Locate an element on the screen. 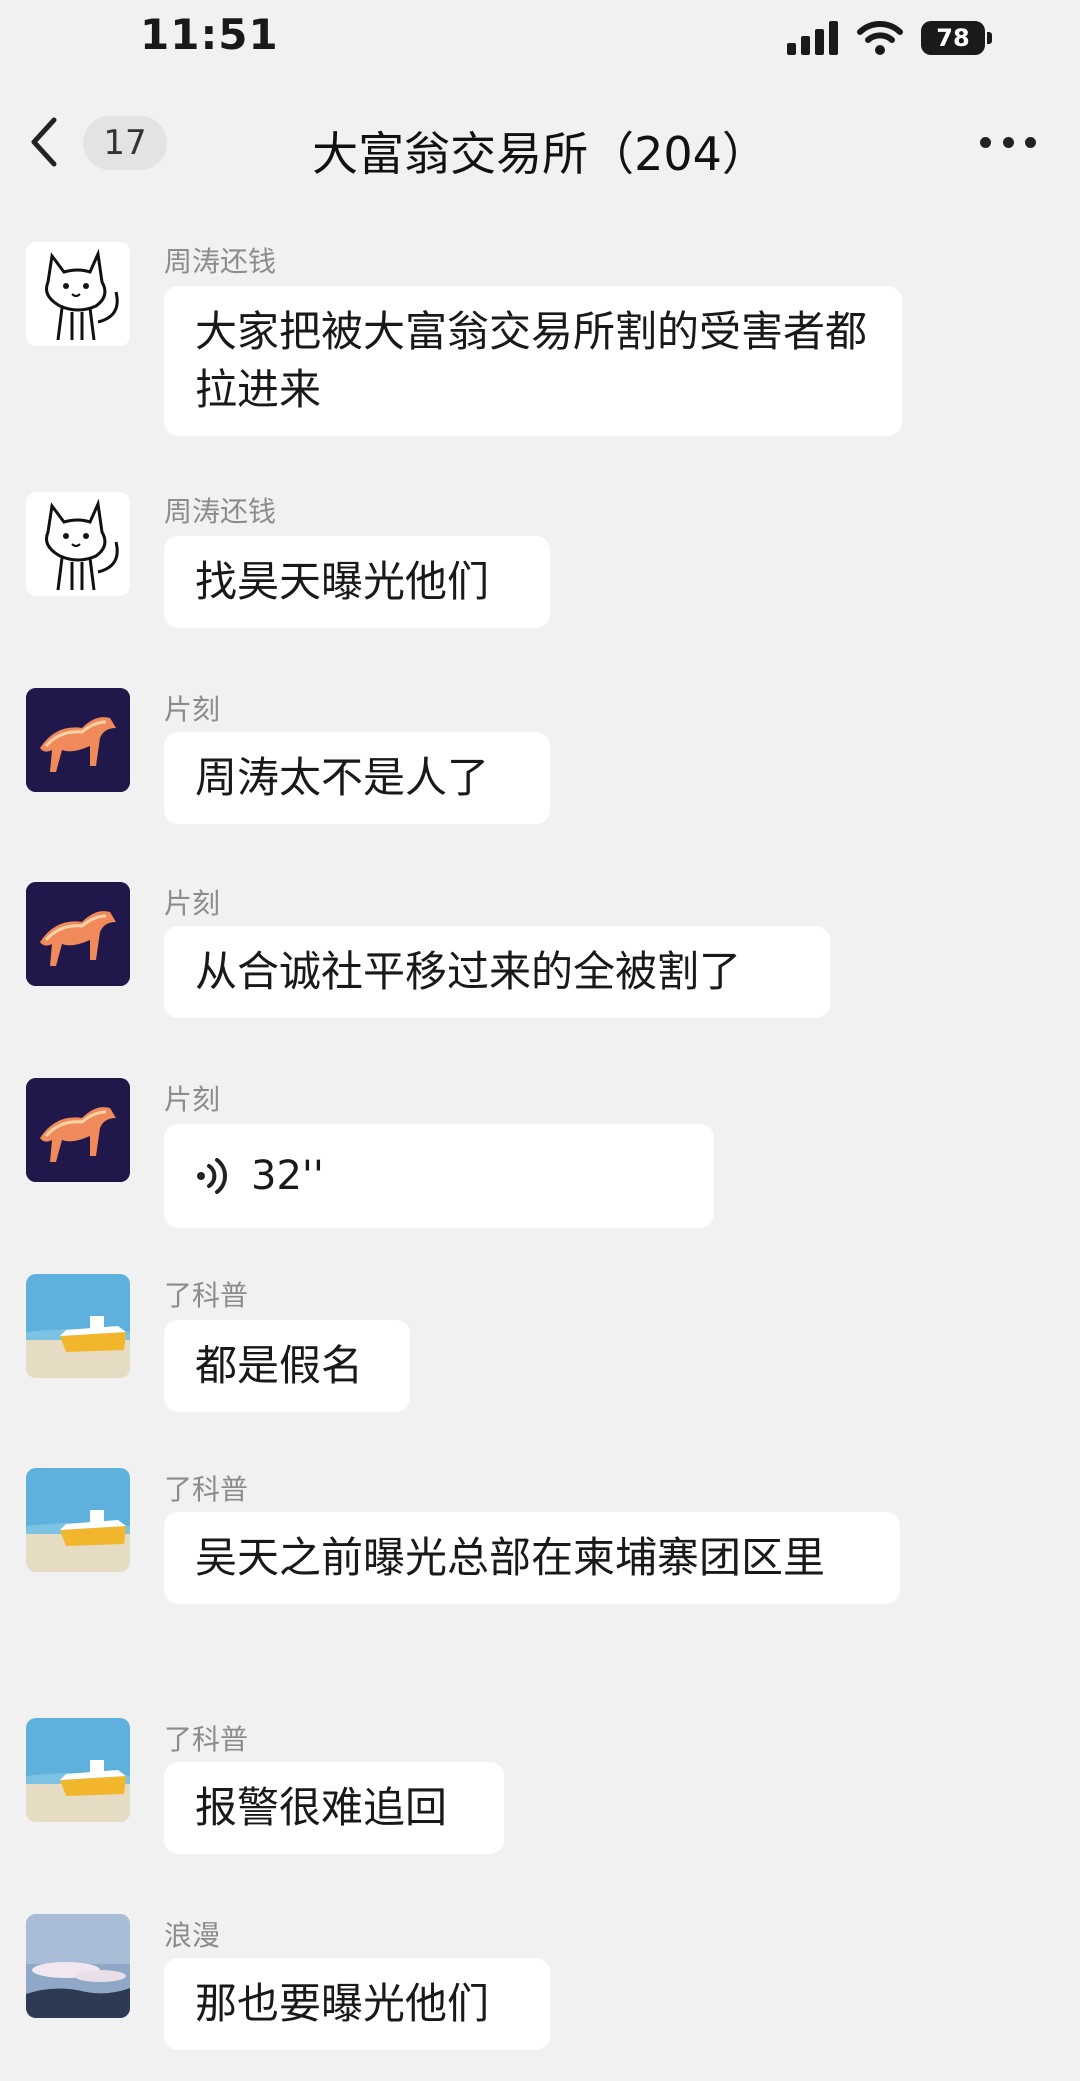 Image resolution: width=1080 pixels, height=2081 pixels. message-bubble: 那也要曝光他们 is located at coordinates (357, 2004).